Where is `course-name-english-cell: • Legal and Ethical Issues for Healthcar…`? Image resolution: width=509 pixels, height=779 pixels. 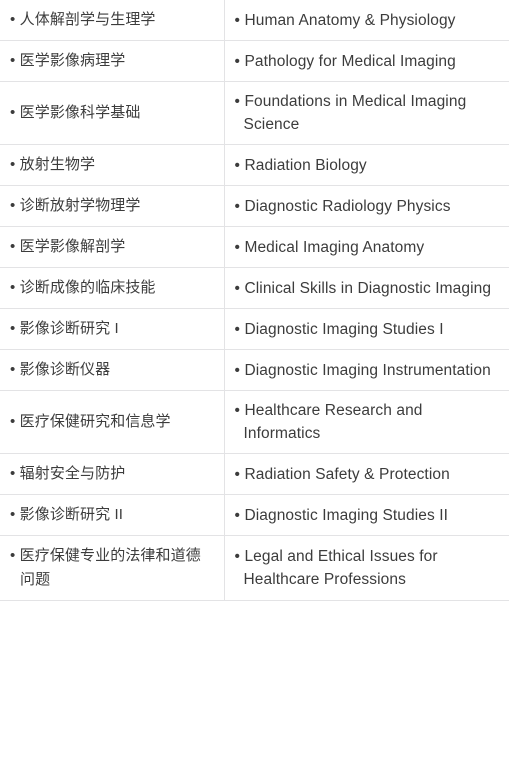 course-name-english-cell: • Legal and Ethical Issues for Healthcar… is located at coordinates (366, 568).